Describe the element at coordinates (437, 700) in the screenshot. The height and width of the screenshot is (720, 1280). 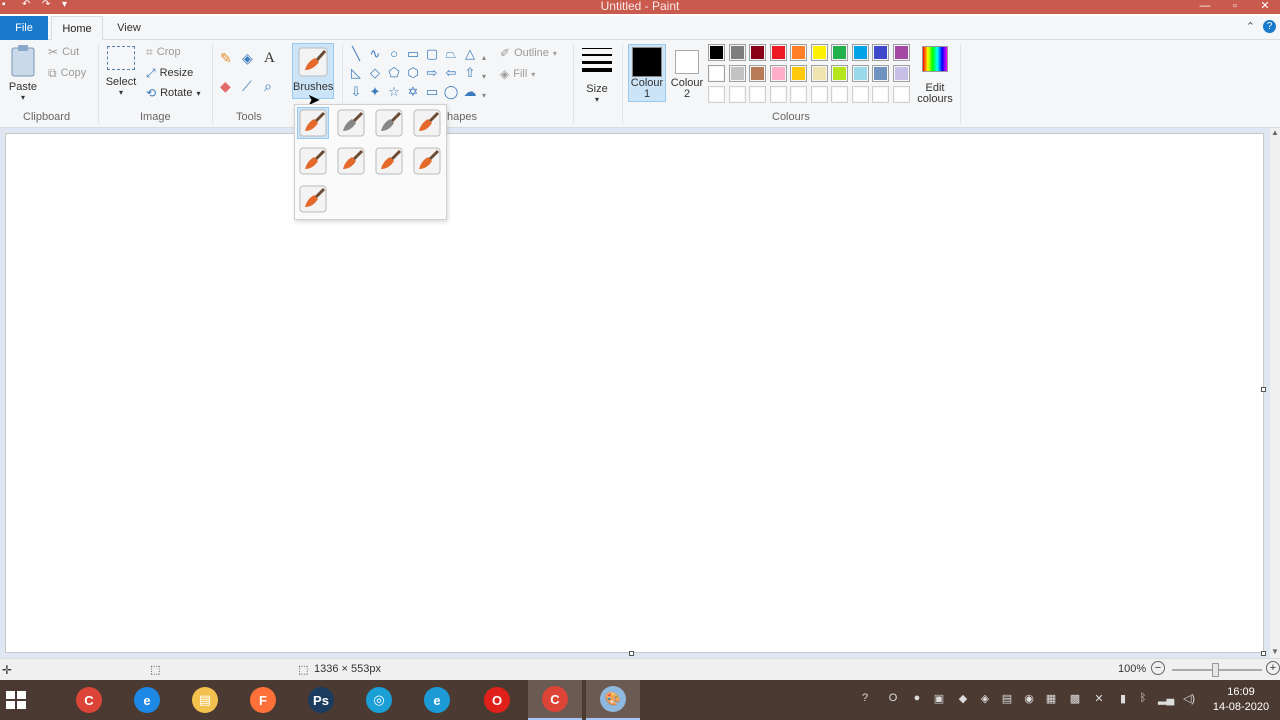
I see `edge-taskbar-icon: e` at that location.